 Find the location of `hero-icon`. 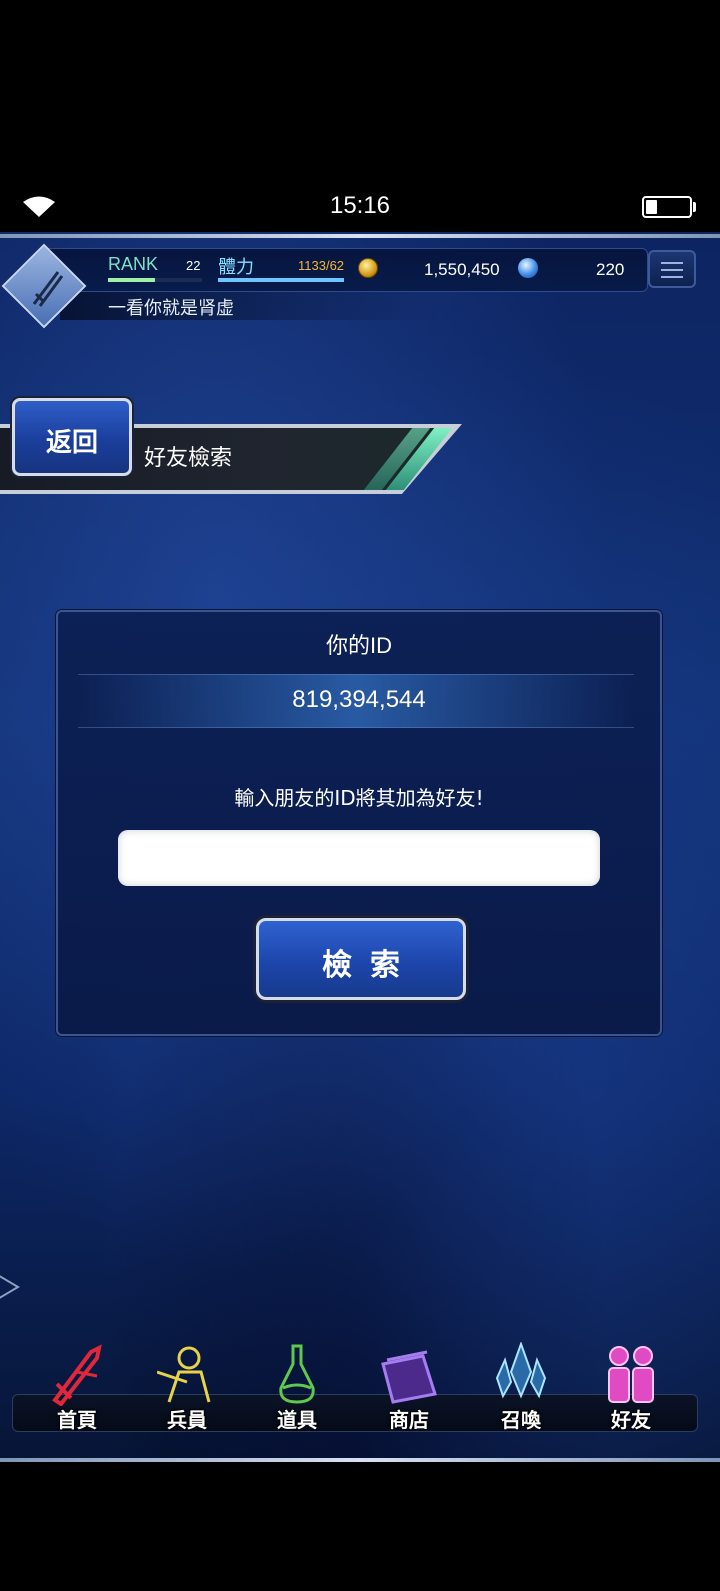

hero-icon is located at coordinates (184, 1374).